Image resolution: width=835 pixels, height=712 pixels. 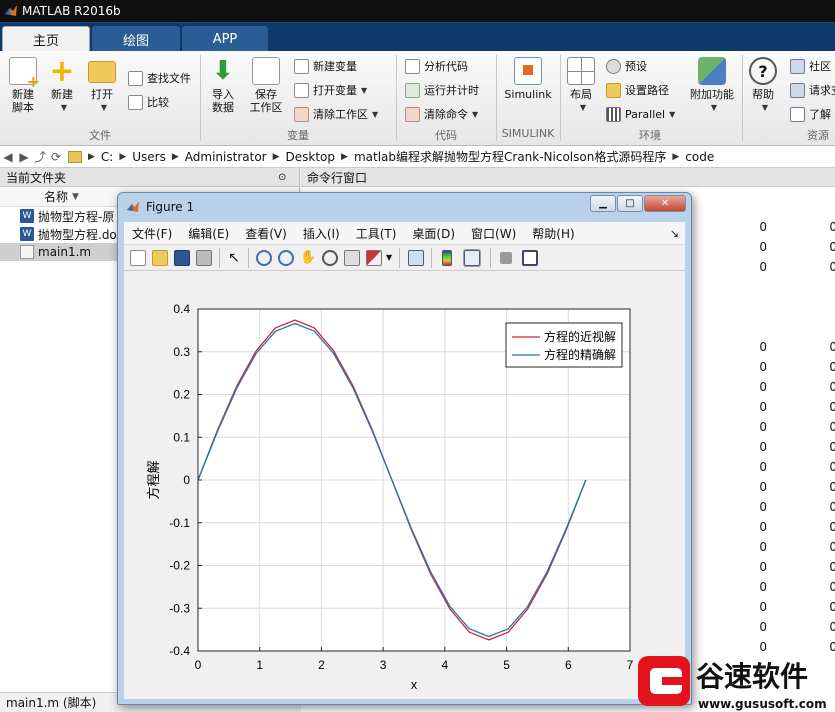 I want to click on new-figure-icon, so click(x=138, y=258).